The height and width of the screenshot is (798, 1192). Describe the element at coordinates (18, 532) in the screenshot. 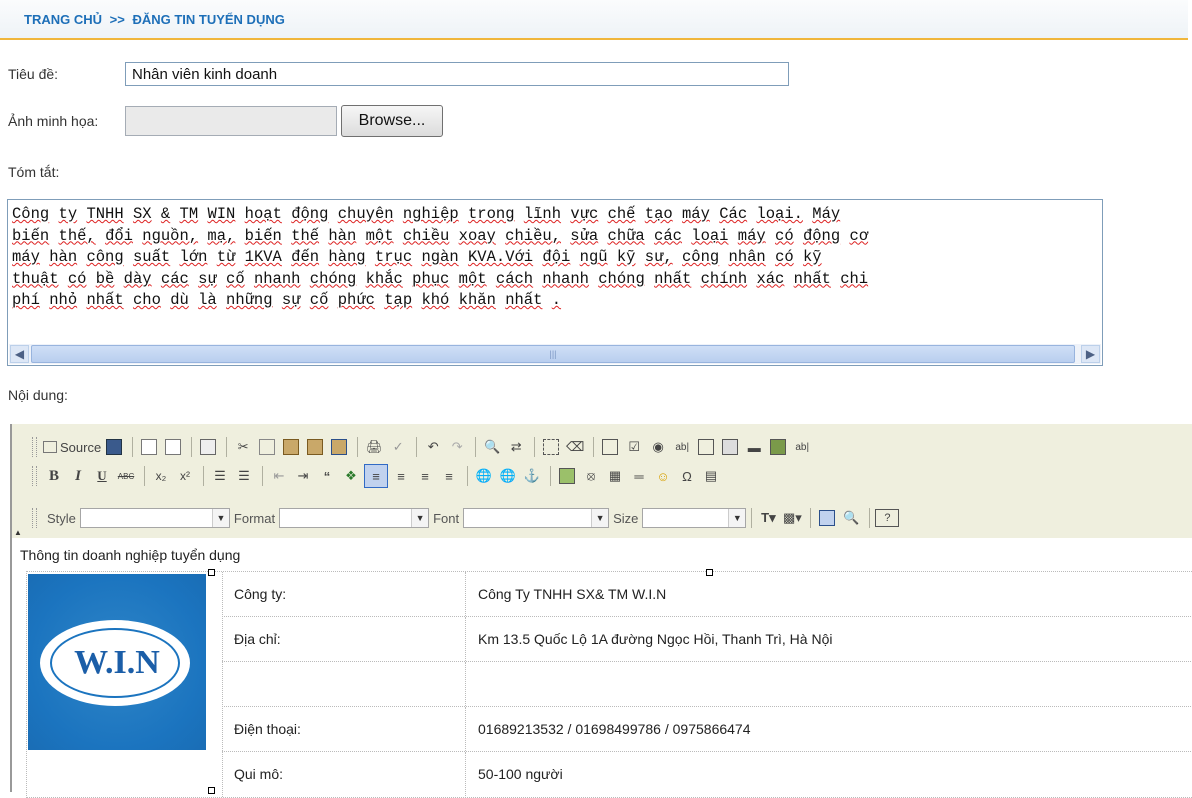

I see `collapse-toolbar-icon: ▲` at that location.